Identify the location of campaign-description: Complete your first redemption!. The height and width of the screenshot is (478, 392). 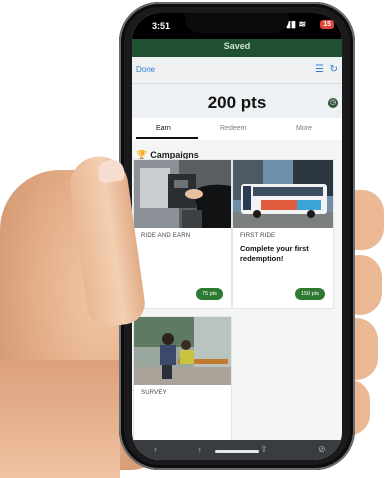
(274, 253).